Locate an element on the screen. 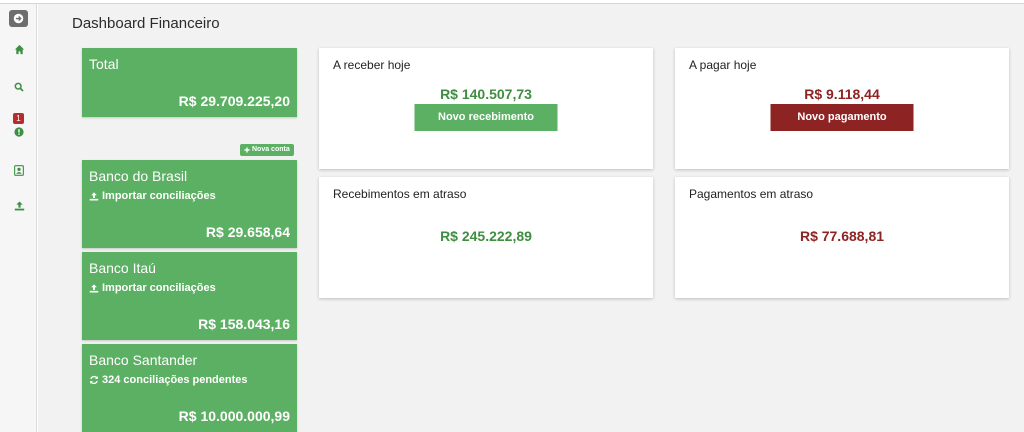  sidebar-toggle-button is located at coordinates (18, 18).